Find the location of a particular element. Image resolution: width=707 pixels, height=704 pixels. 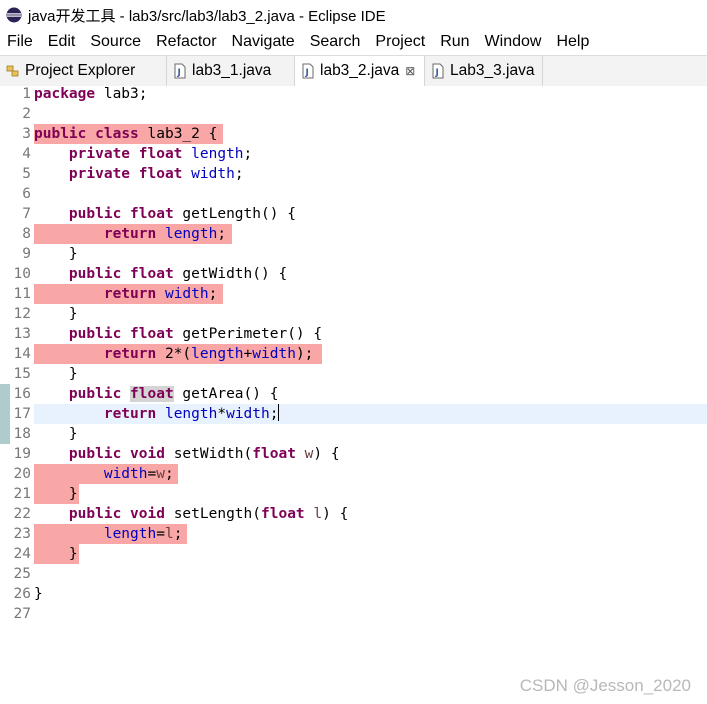

code-line: 17 return length*width; is located at coordinates (353, 414).